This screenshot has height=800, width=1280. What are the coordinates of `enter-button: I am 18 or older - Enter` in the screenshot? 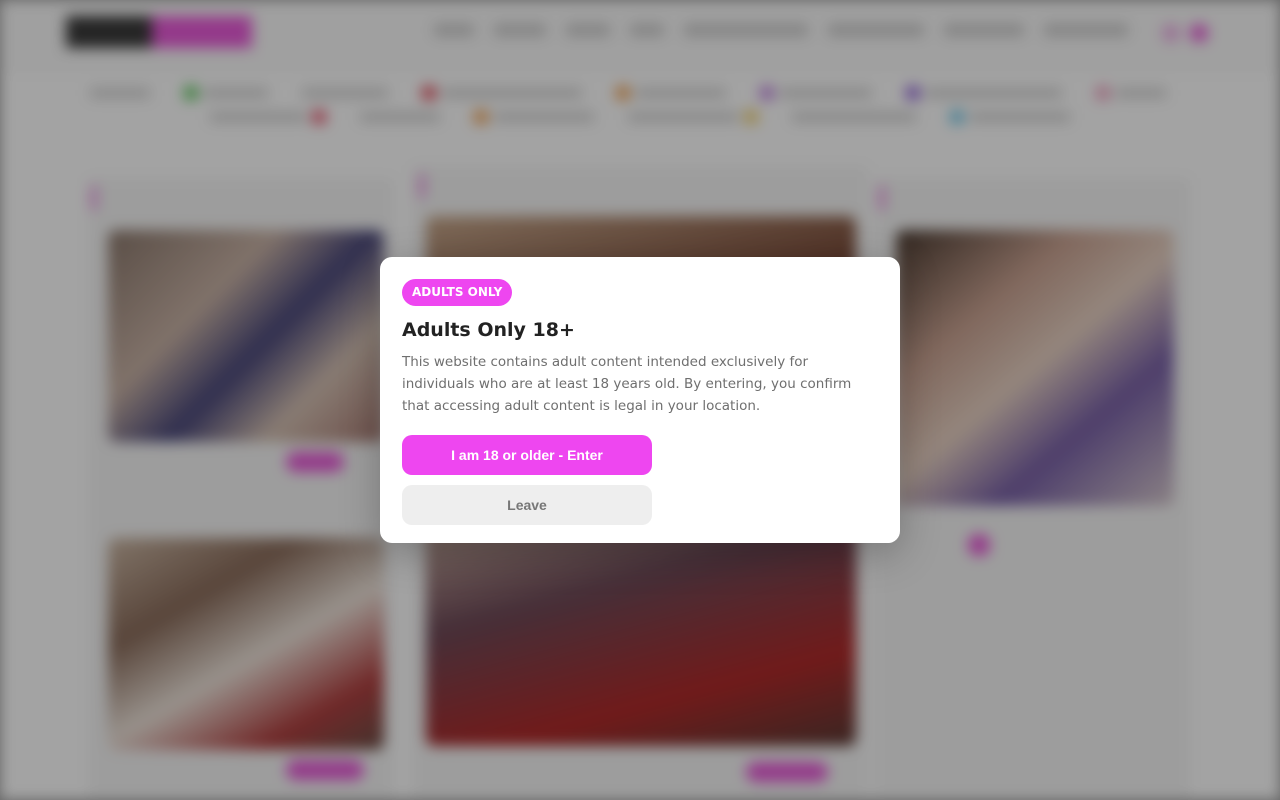 It's located at (527, 455).